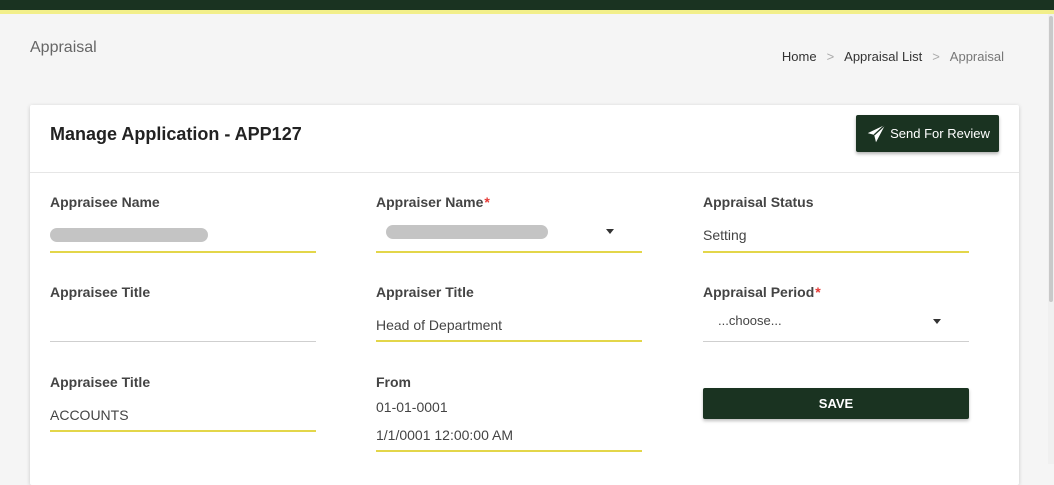  Describe the element at coordinates (105, 202) in the screenshot. I see `appraisee-name-label: Appraisee Name` at that location.